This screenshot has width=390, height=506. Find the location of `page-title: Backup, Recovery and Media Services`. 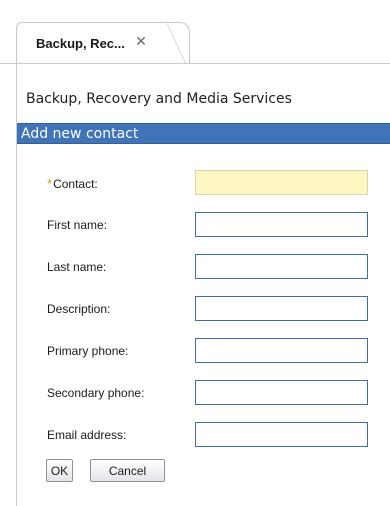

page-title: Backup, Recovery and Media Services is located at coordinates (159, 99).